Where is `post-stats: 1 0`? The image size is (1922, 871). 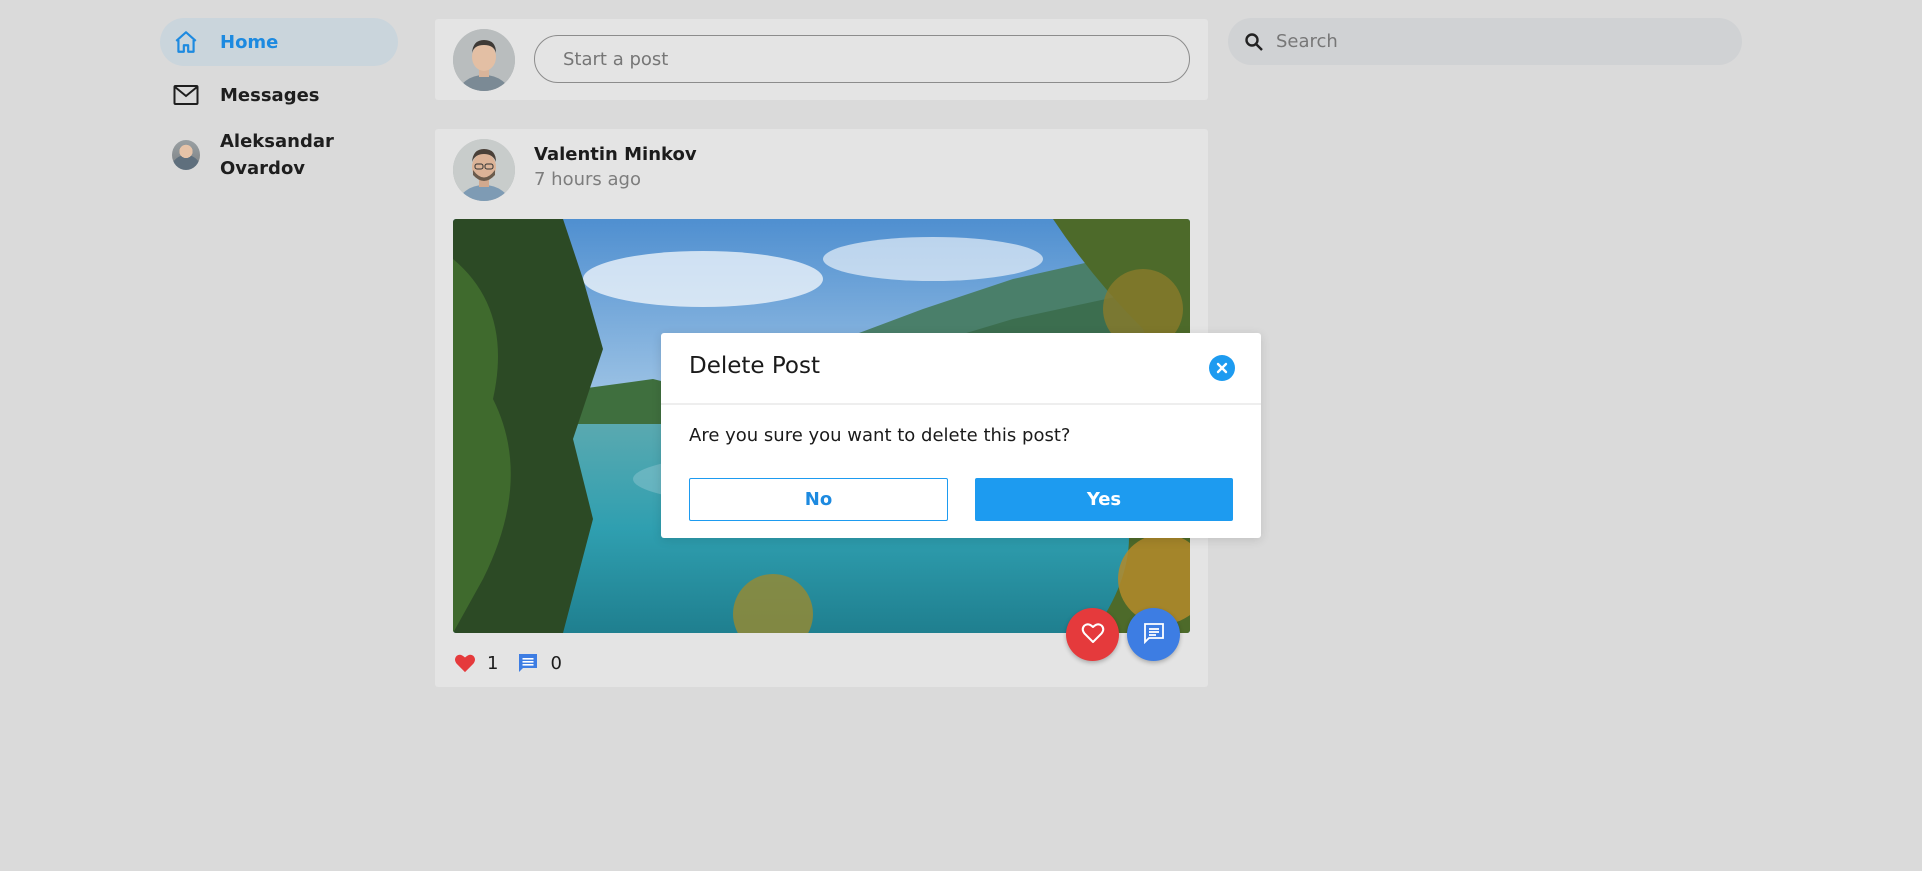 post-stats: 1 0 is located at coordinates (516, 663).